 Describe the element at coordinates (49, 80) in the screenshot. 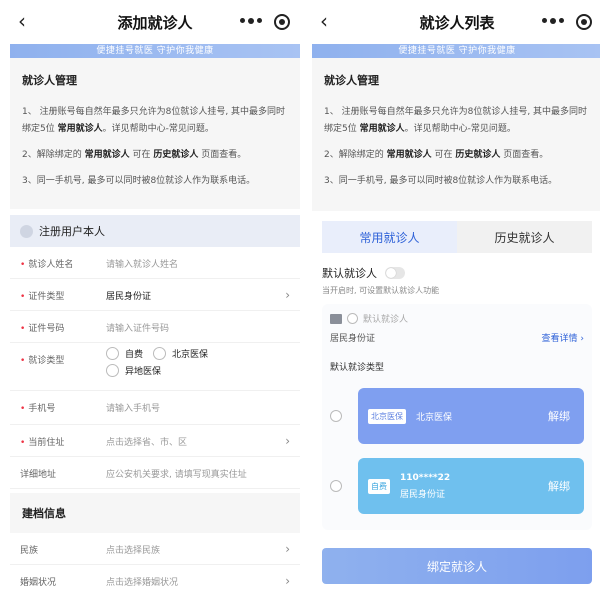

I see `notice-heading: 就诊人管理` at that location.